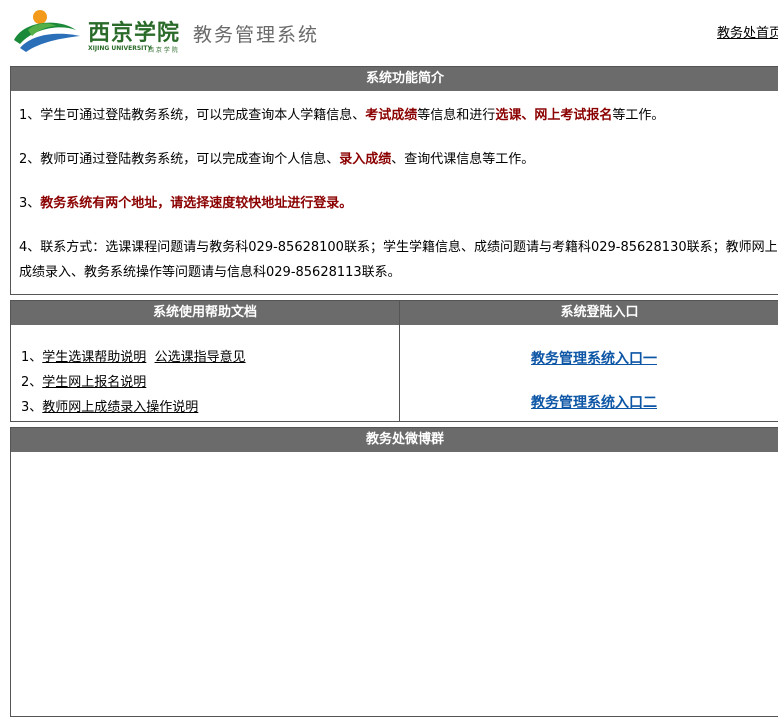 Image resolution: width=778 pixels, height=717 pixels. What do you see at coordinates (163, 50) in the screenshot?
I see `logo-small-name: 西 京 学 院` at bounding box center [163, 50].